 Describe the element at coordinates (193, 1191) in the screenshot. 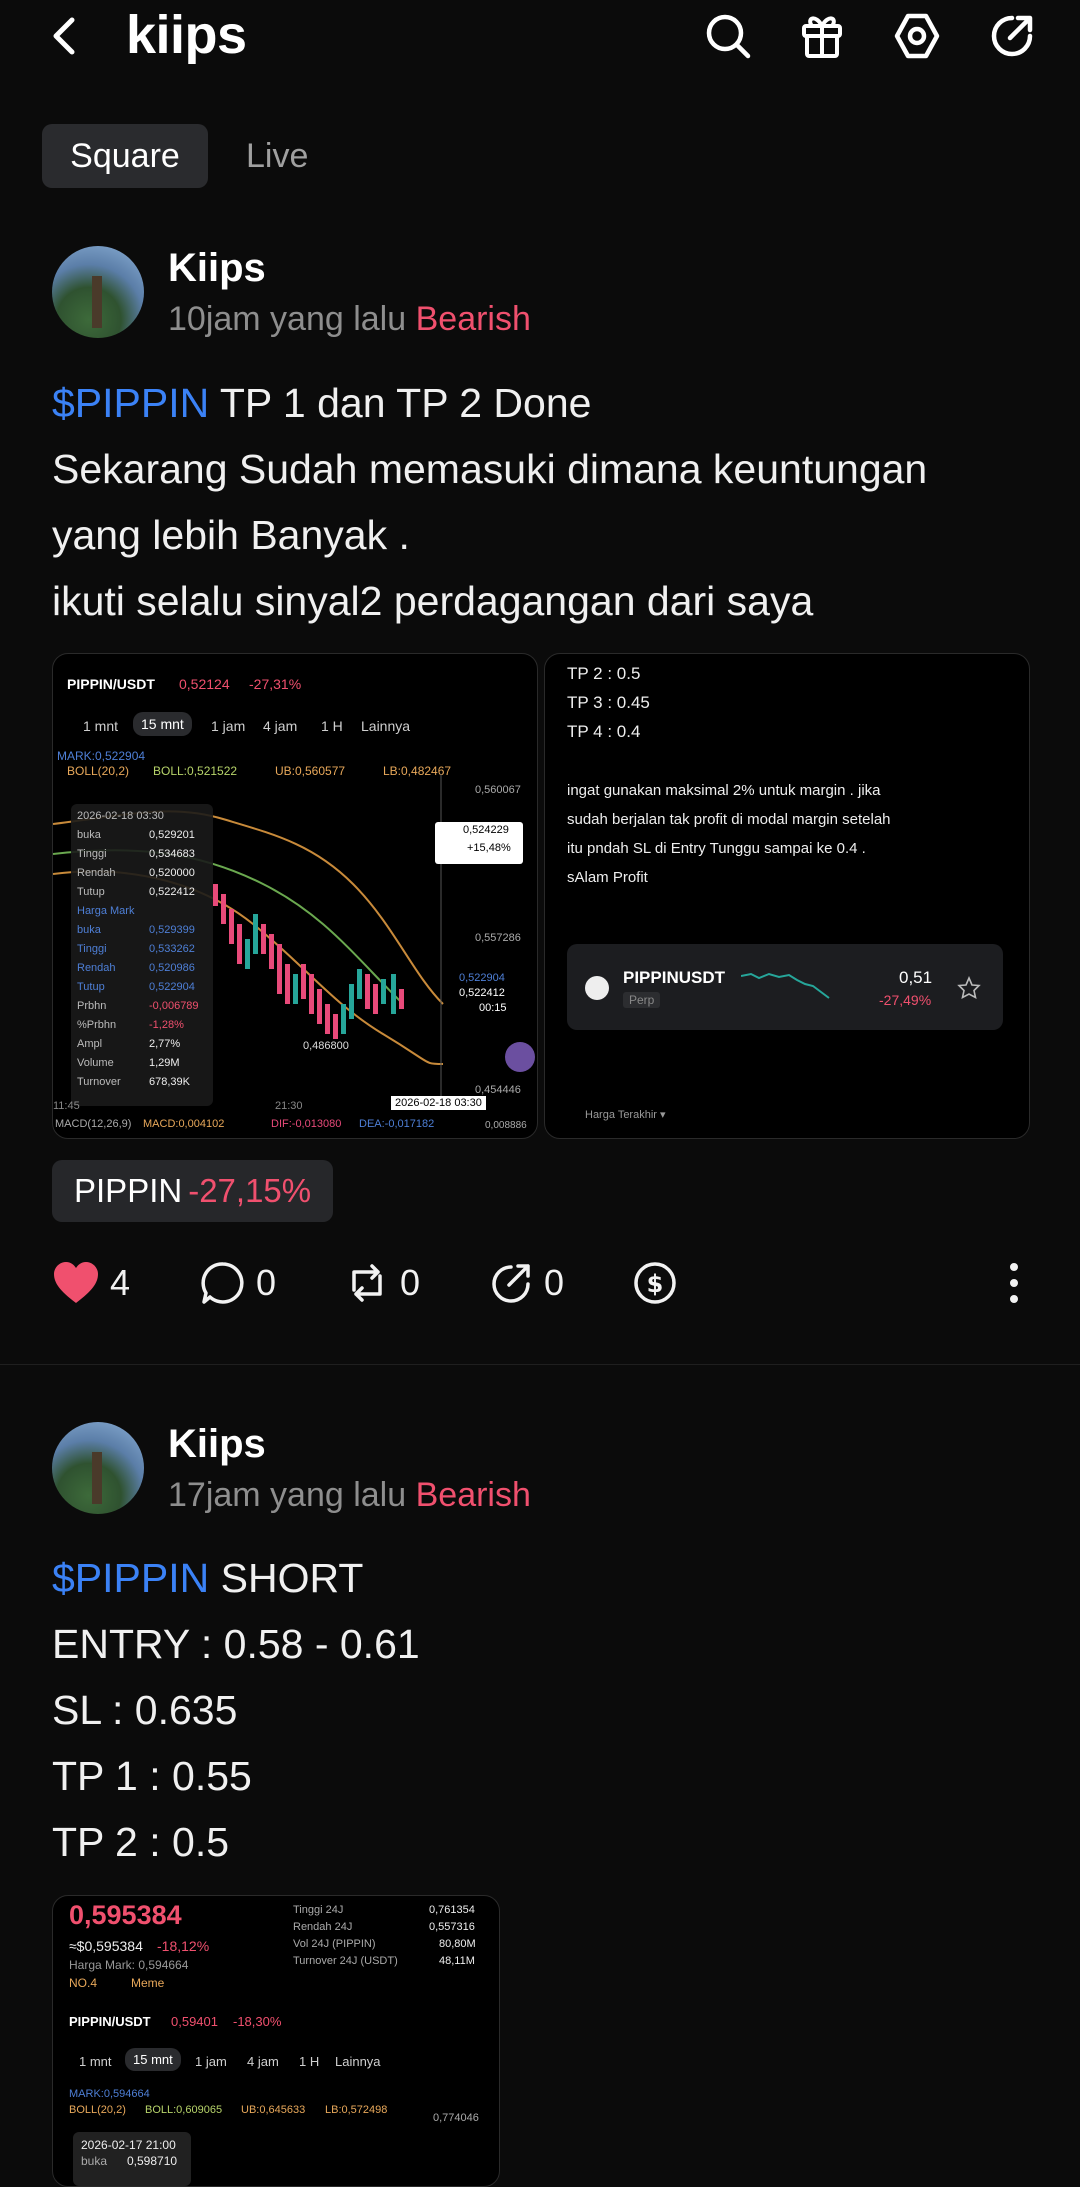

I see `coin-chip: PIPPIN -27,15%` at that location.